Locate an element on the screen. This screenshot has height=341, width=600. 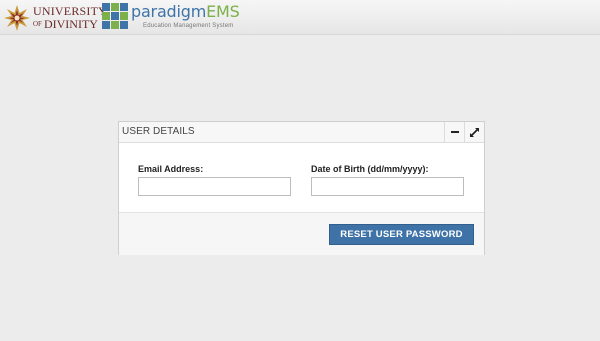
university-logo-of: OF is located at coordinates (37, 24).